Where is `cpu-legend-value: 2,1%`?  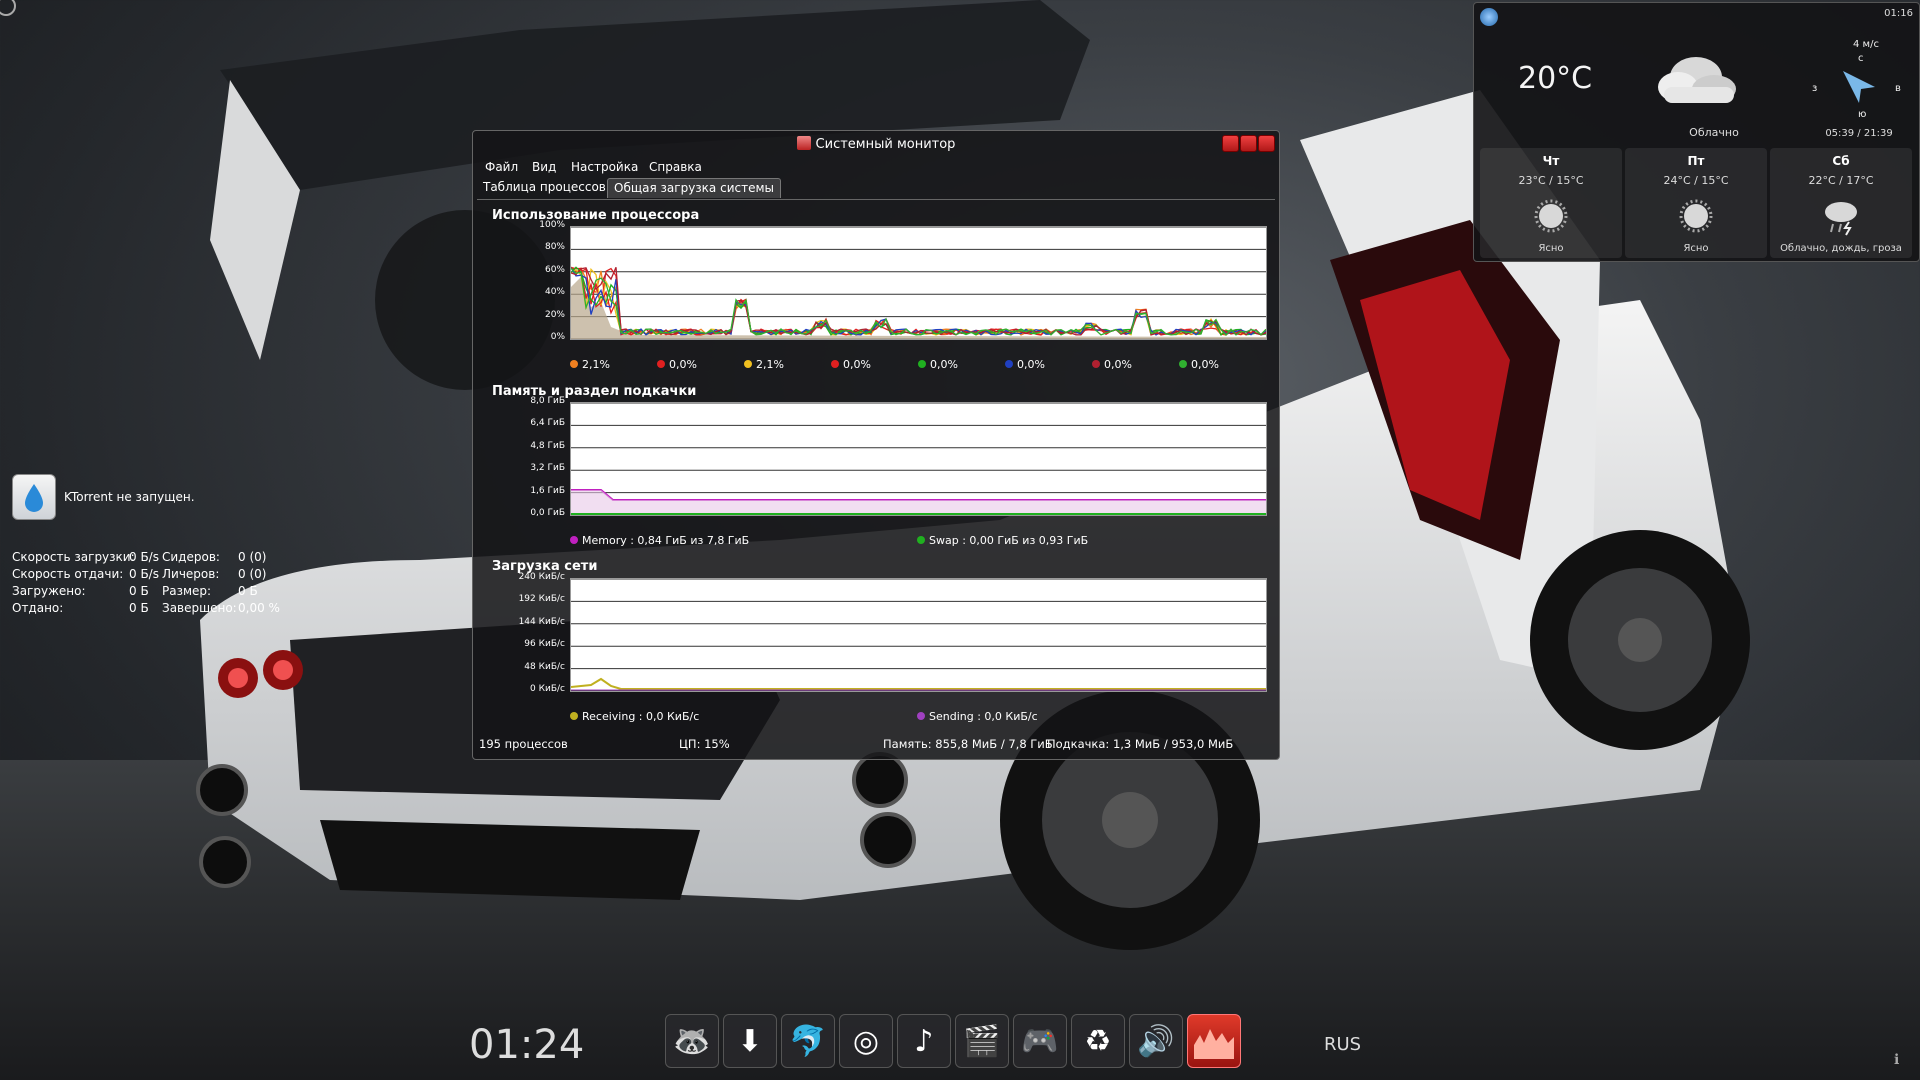
cpu-legend-value: 2,1% is located at coordinates (596, 364).